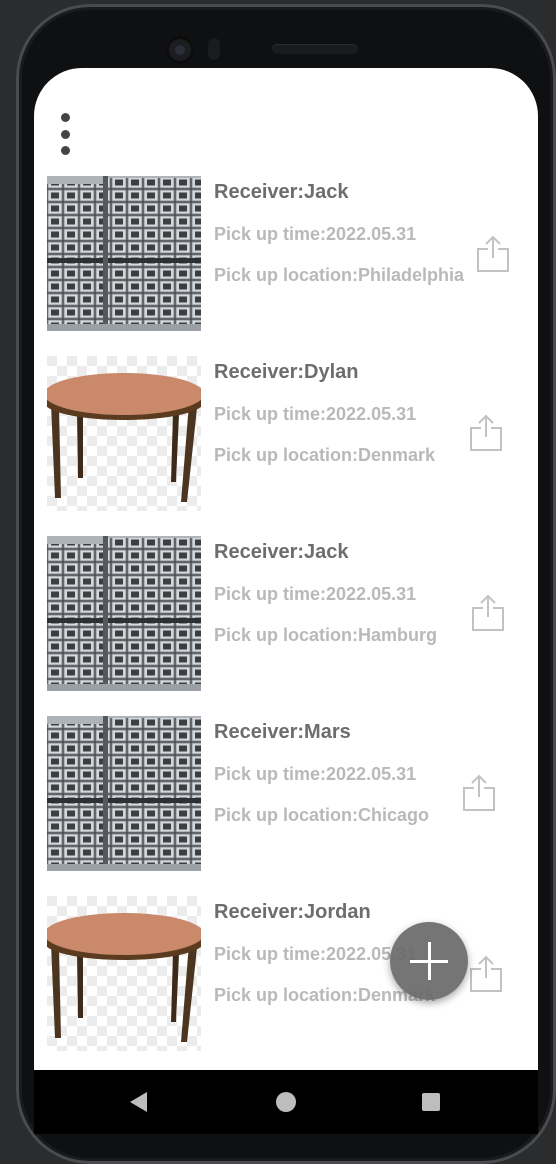  I want to click on camera-icon, so click(180, 50).